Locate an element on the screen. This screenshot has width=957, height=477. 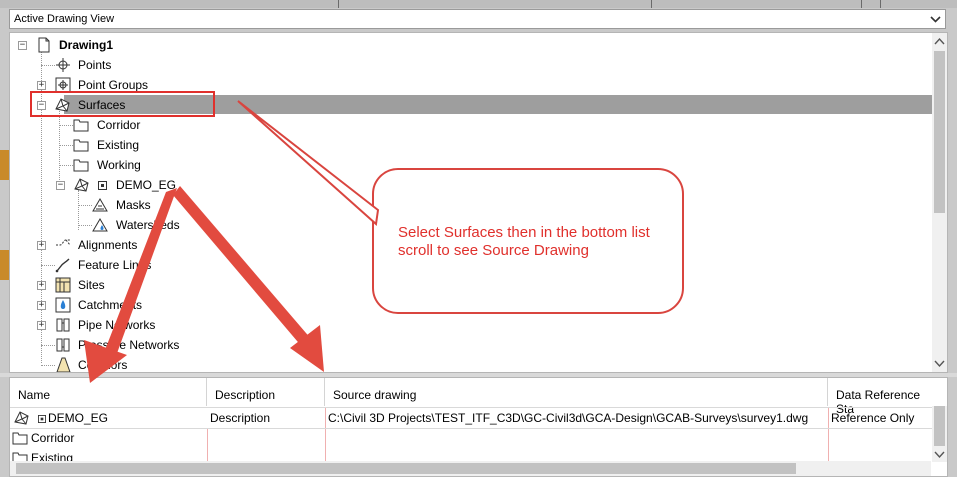
site-icon is located at coordinates (63, 285).